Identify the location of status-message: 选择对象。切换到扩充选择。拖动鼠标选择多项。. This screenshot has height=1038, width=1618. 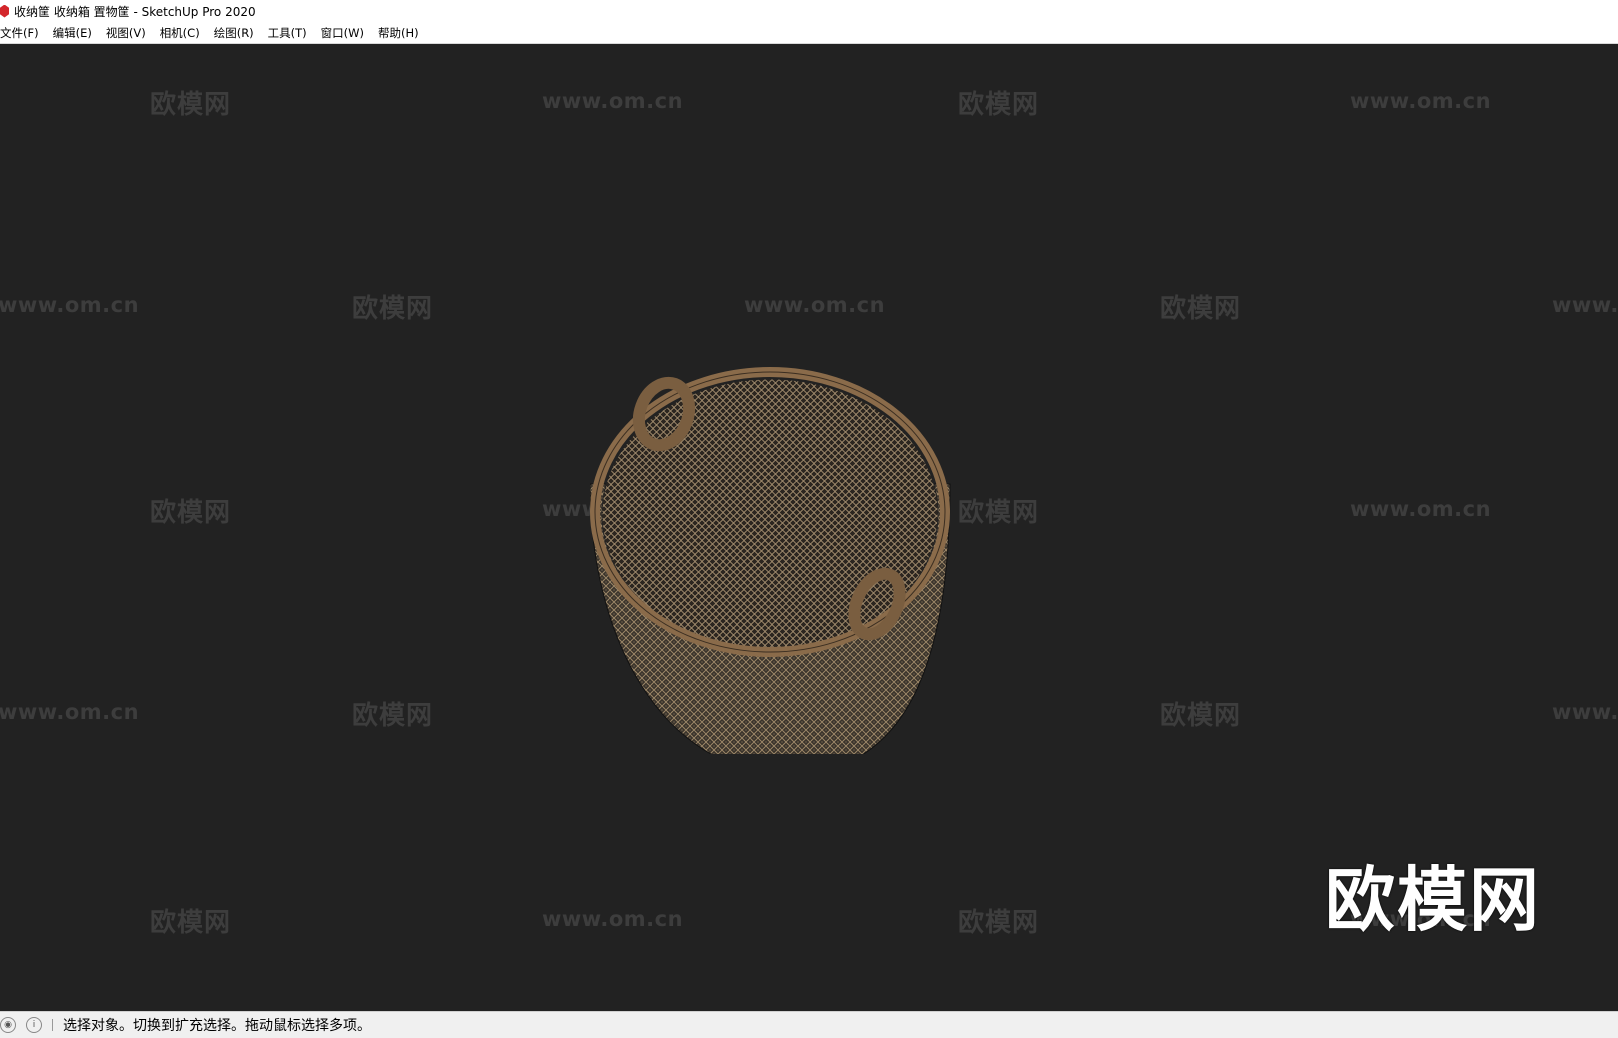
(217, 1026).